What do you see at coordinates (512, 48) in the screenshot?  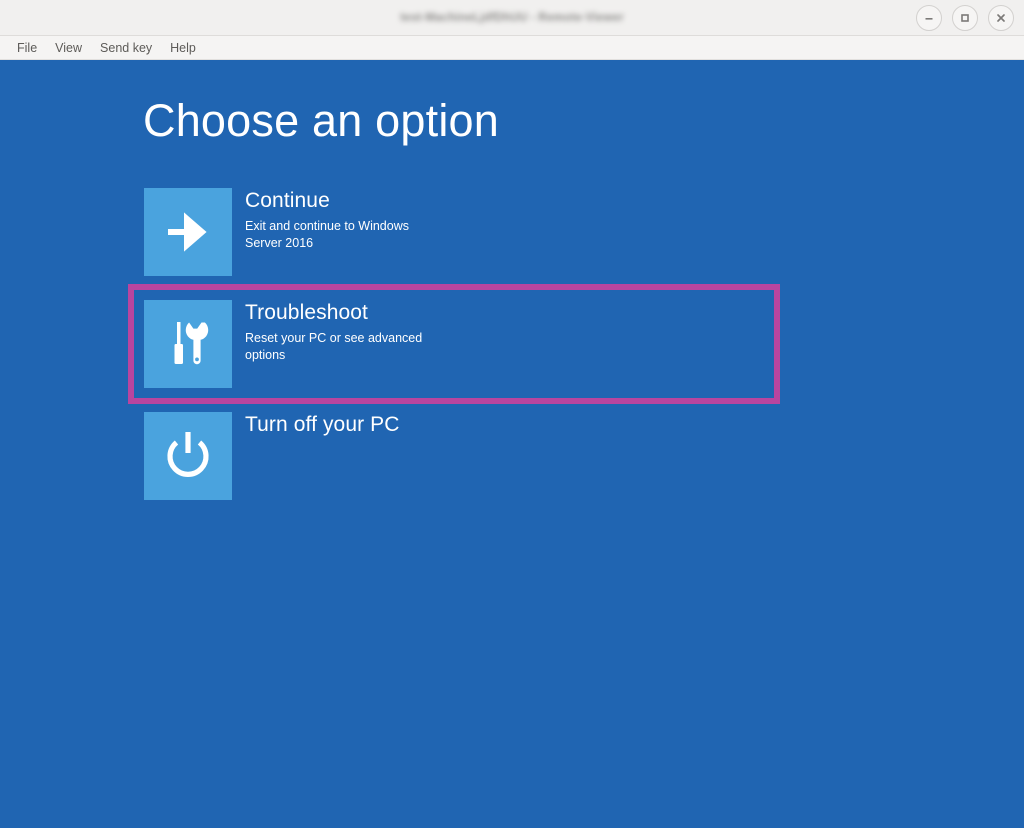 I see `menu-bar: File View Send key Help` at bounding box center [512, 48].